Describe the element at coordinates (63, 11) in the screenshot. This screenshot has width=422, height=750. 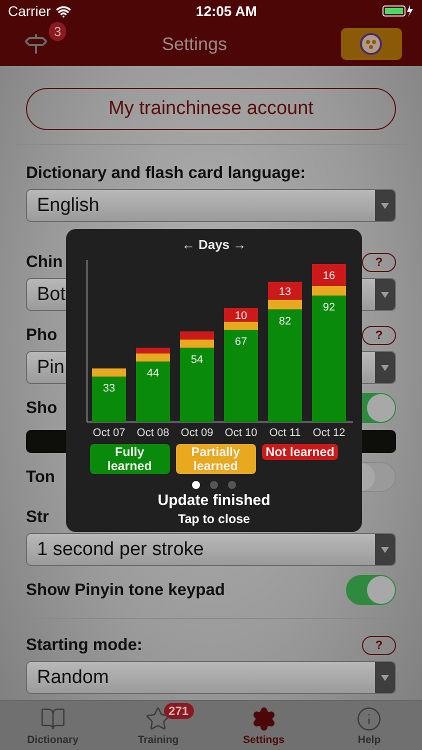
I see `wifi-icon` at that location.